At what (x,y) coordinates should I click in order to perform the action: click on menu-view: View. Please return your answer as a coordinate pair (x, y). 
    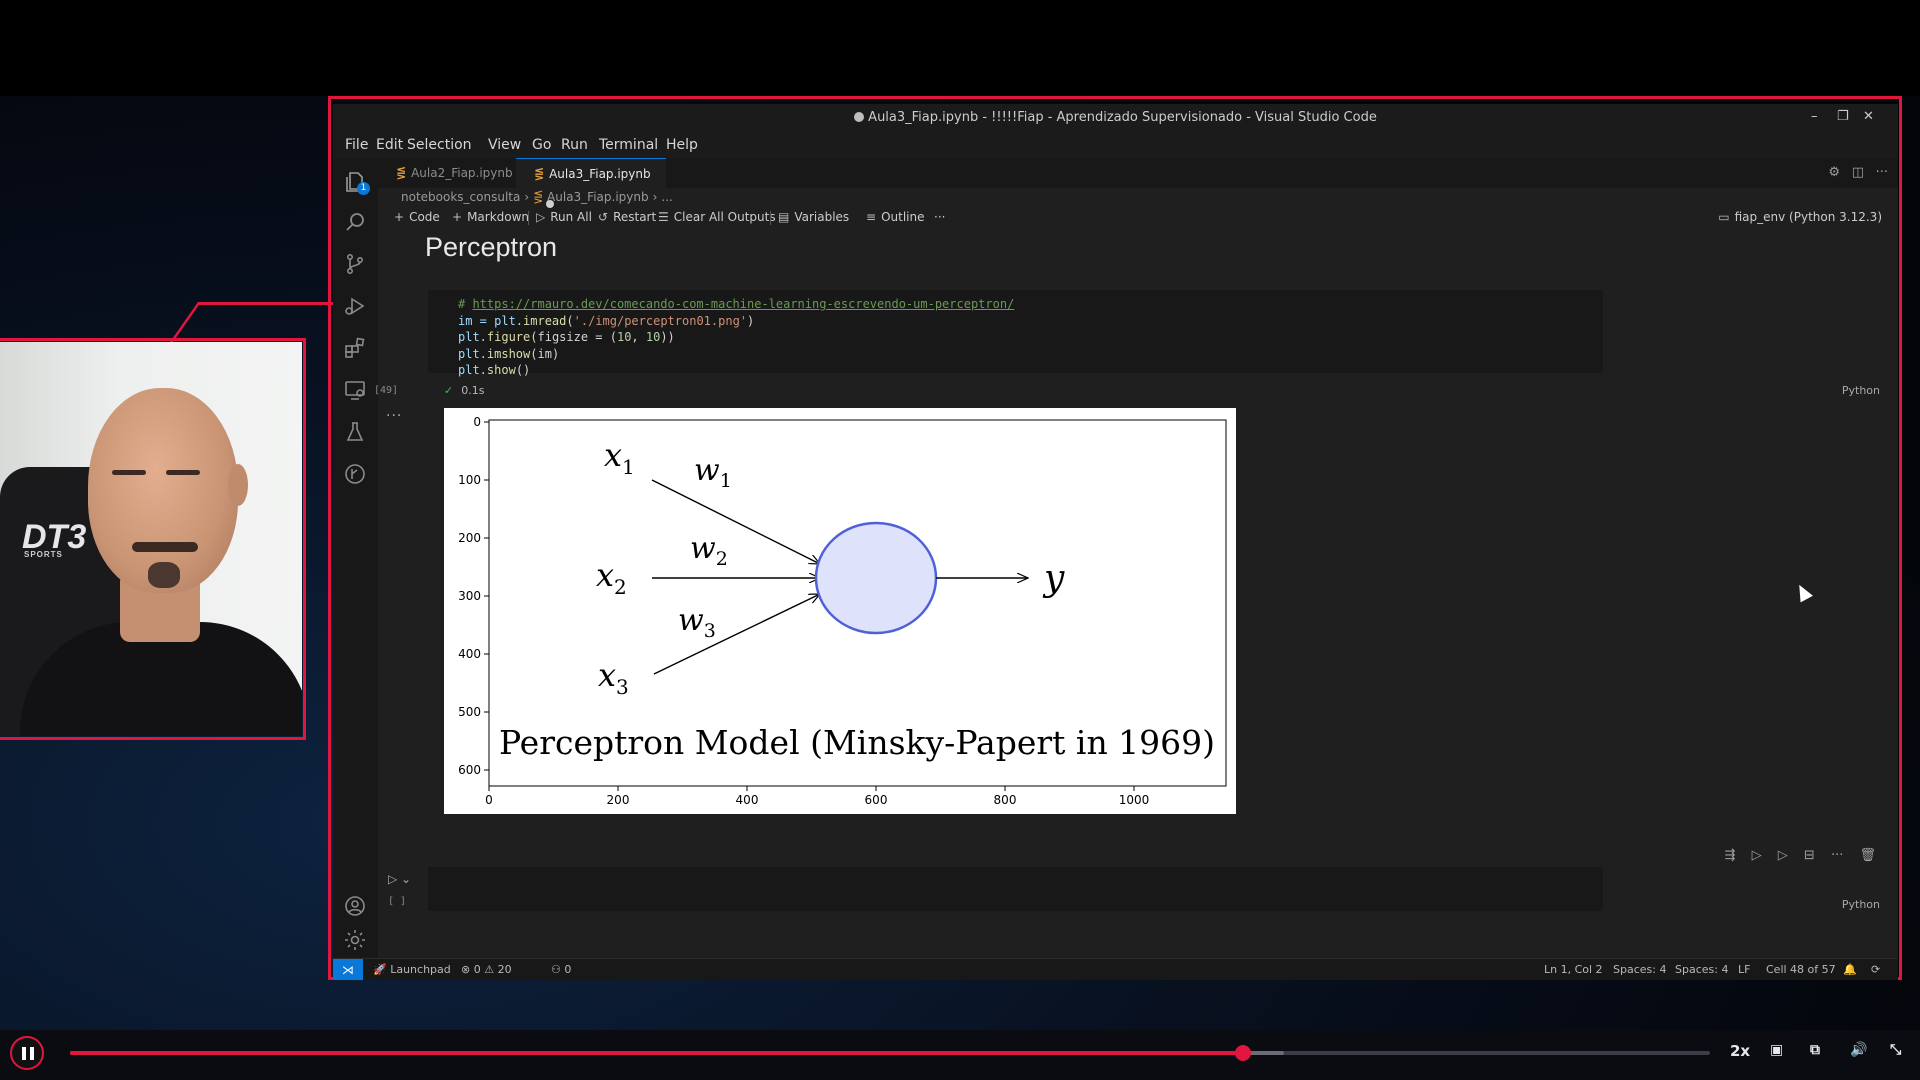
    Looking at the image, I should click on (504, 145).